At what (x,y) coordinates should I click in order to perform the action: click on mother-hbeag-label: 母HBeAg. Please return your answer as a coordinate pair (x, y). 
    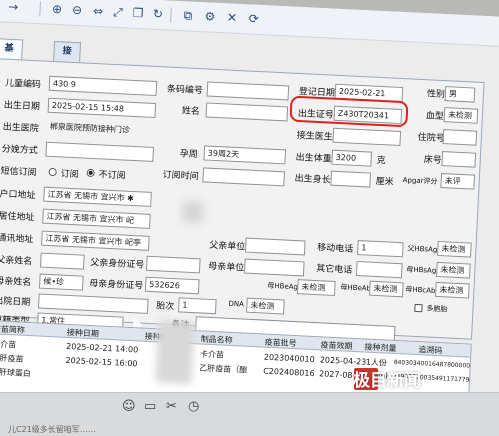
    Looking at the image, I should click on (283, 286).